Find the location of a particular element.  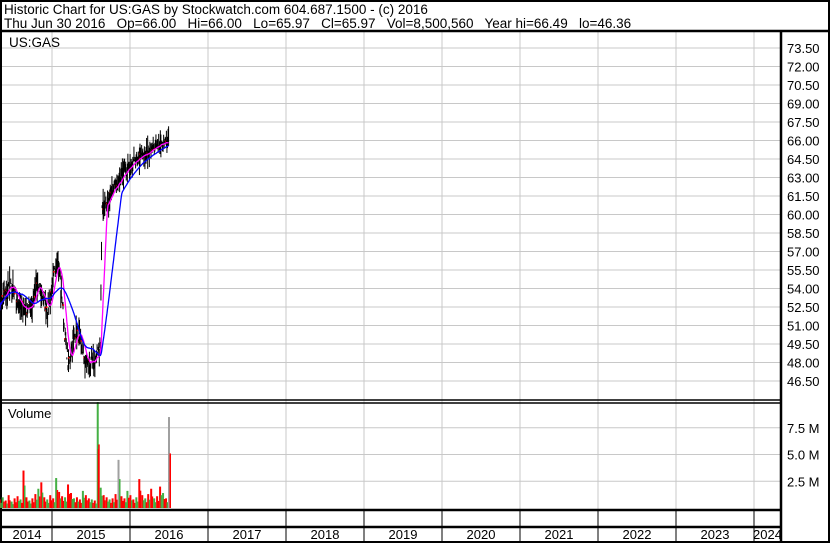

y-tick-label: 67.50 is located at coordinates (803, 122).